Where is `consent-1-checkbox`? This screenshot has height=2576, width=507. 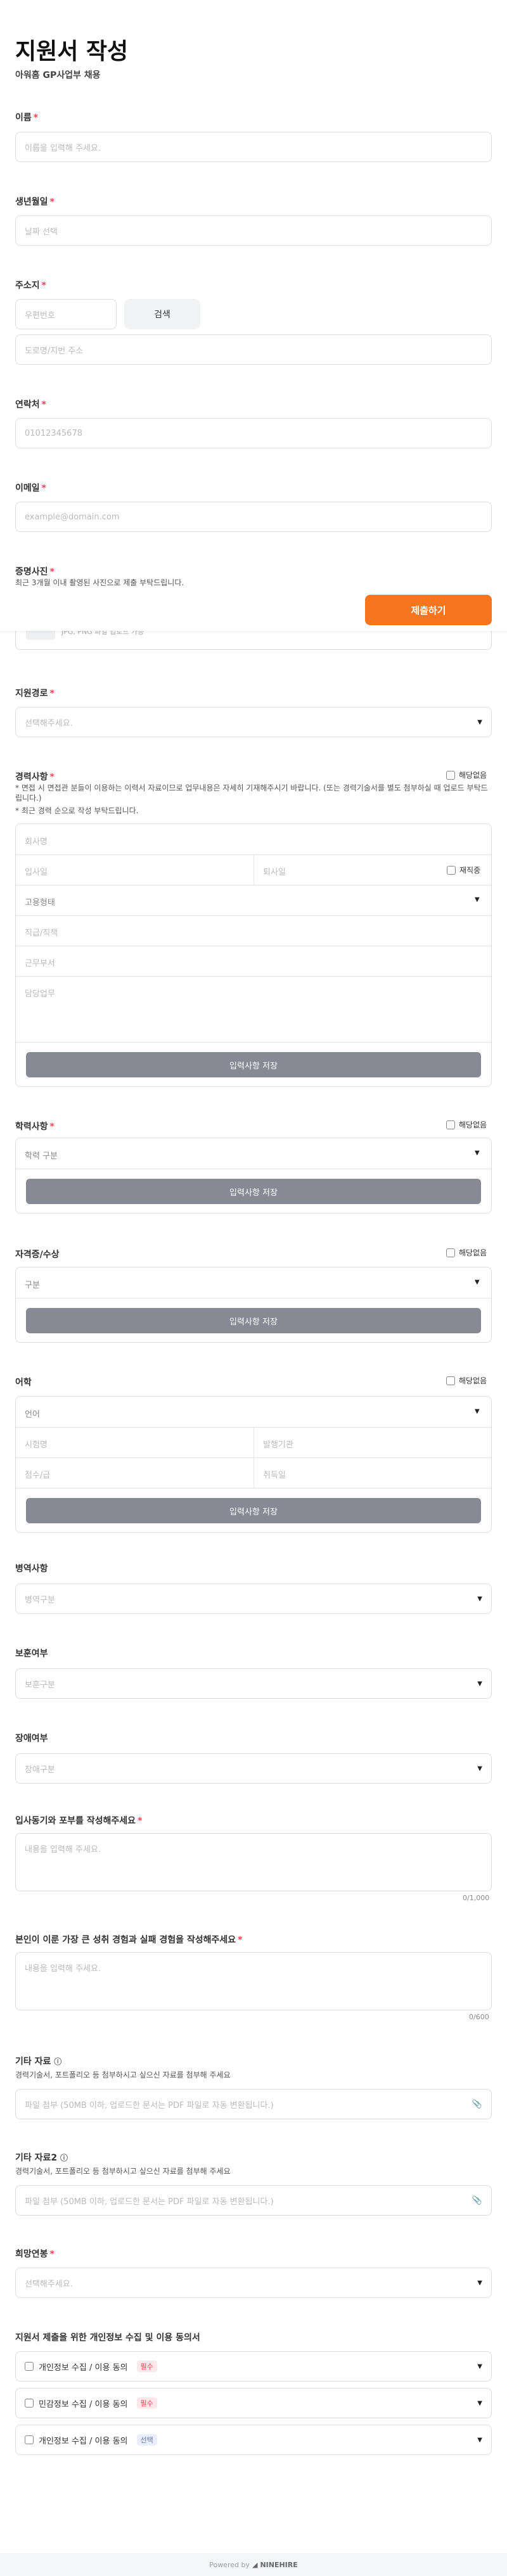 consent-1-checkbox is located at coordinates (29, 2366).